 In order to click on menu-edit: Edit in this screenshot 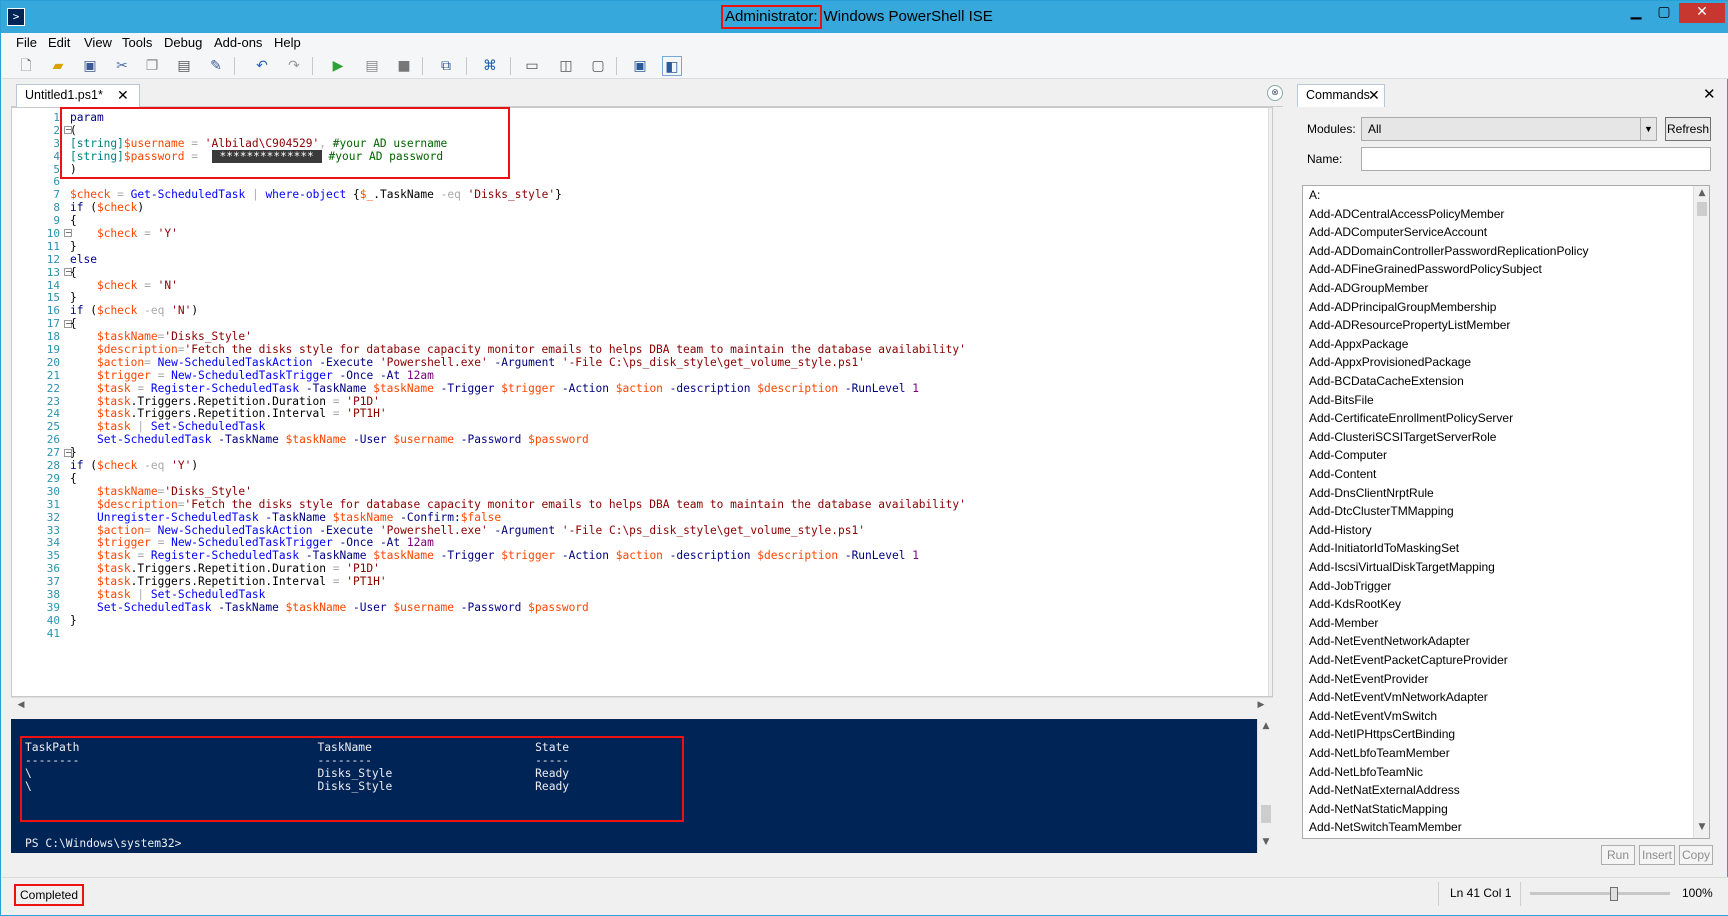, I will do `click(59, 42)`.